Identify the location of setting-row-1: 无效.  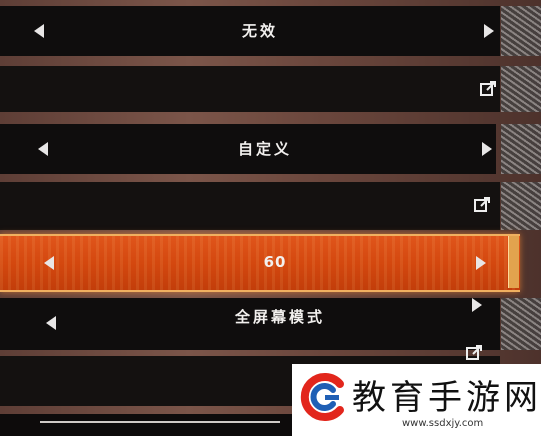
(250, 31).